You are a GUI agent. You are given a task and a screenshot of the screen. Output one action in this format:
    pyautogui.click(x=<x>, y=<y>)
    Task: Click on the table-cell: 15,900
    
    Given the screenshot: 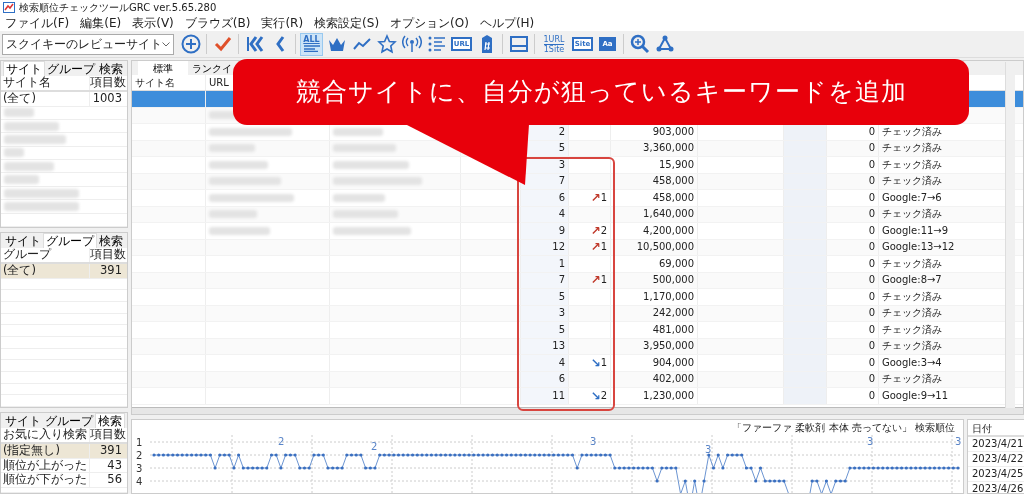 What is the action you would take?
    pyautogui.click(x=654, y=165)
    